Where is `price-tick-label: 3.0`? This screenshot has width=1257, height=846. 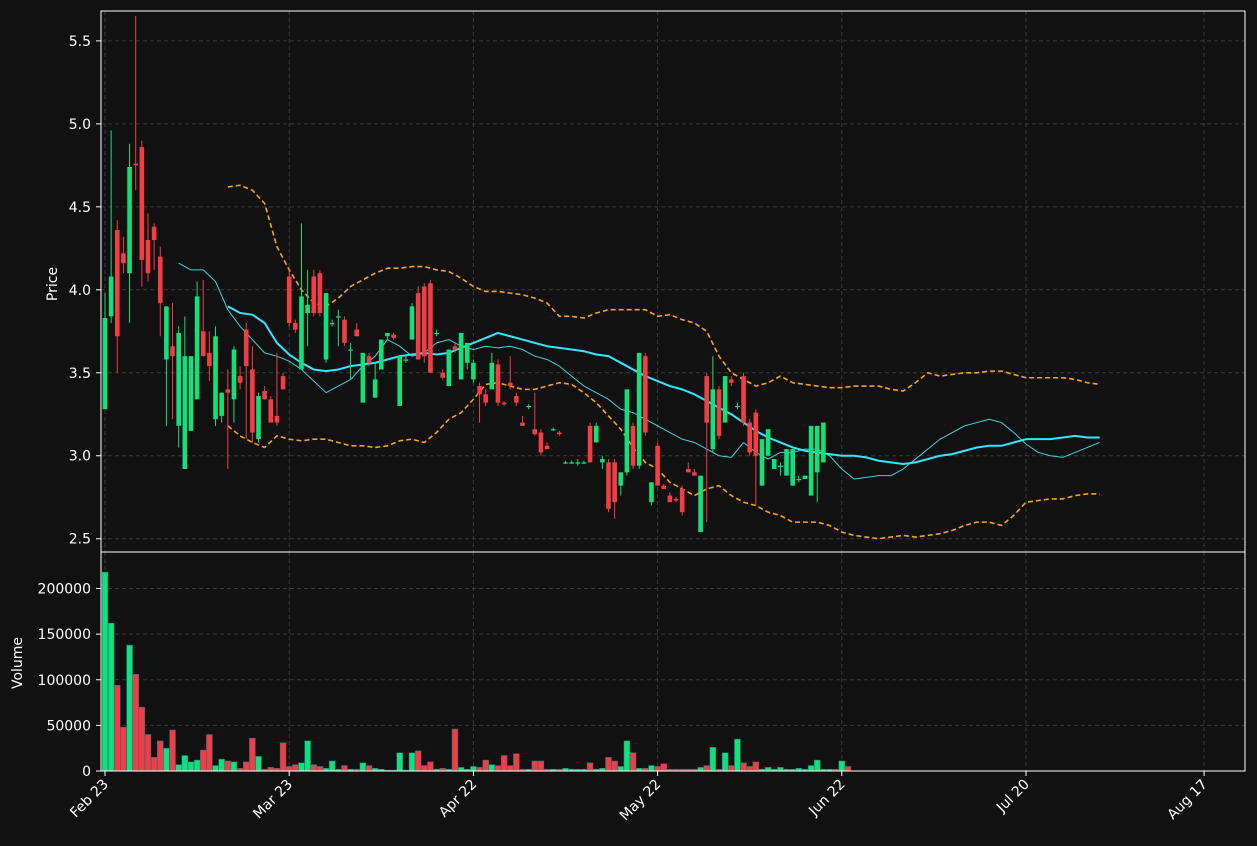 price-tick-label: 3.0 is located at coordinates (80, 457).